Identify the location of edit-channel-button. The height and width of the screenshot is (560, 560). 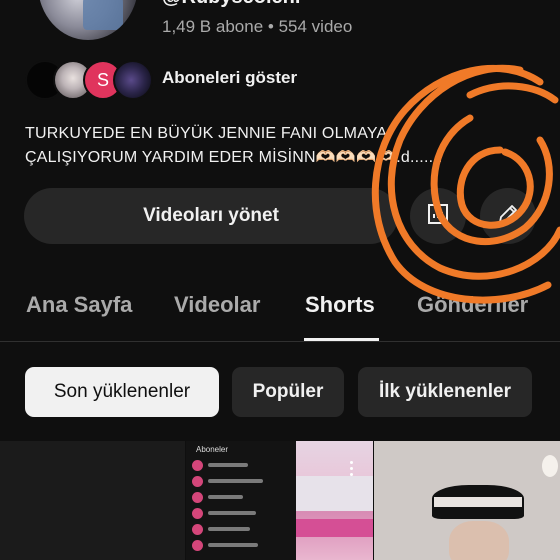
(508, 216).